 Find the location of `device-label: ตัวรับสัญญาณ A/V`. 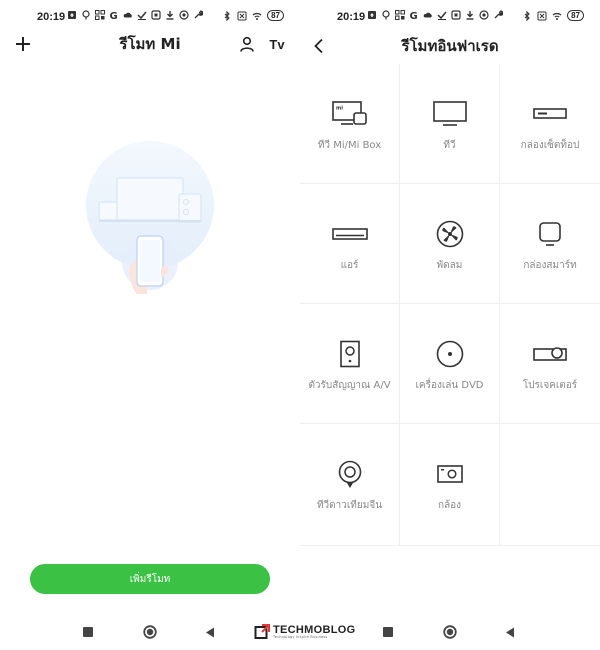

device-label: ตัวรับสัญญาณ A/V is located at coordinates (349, 385).